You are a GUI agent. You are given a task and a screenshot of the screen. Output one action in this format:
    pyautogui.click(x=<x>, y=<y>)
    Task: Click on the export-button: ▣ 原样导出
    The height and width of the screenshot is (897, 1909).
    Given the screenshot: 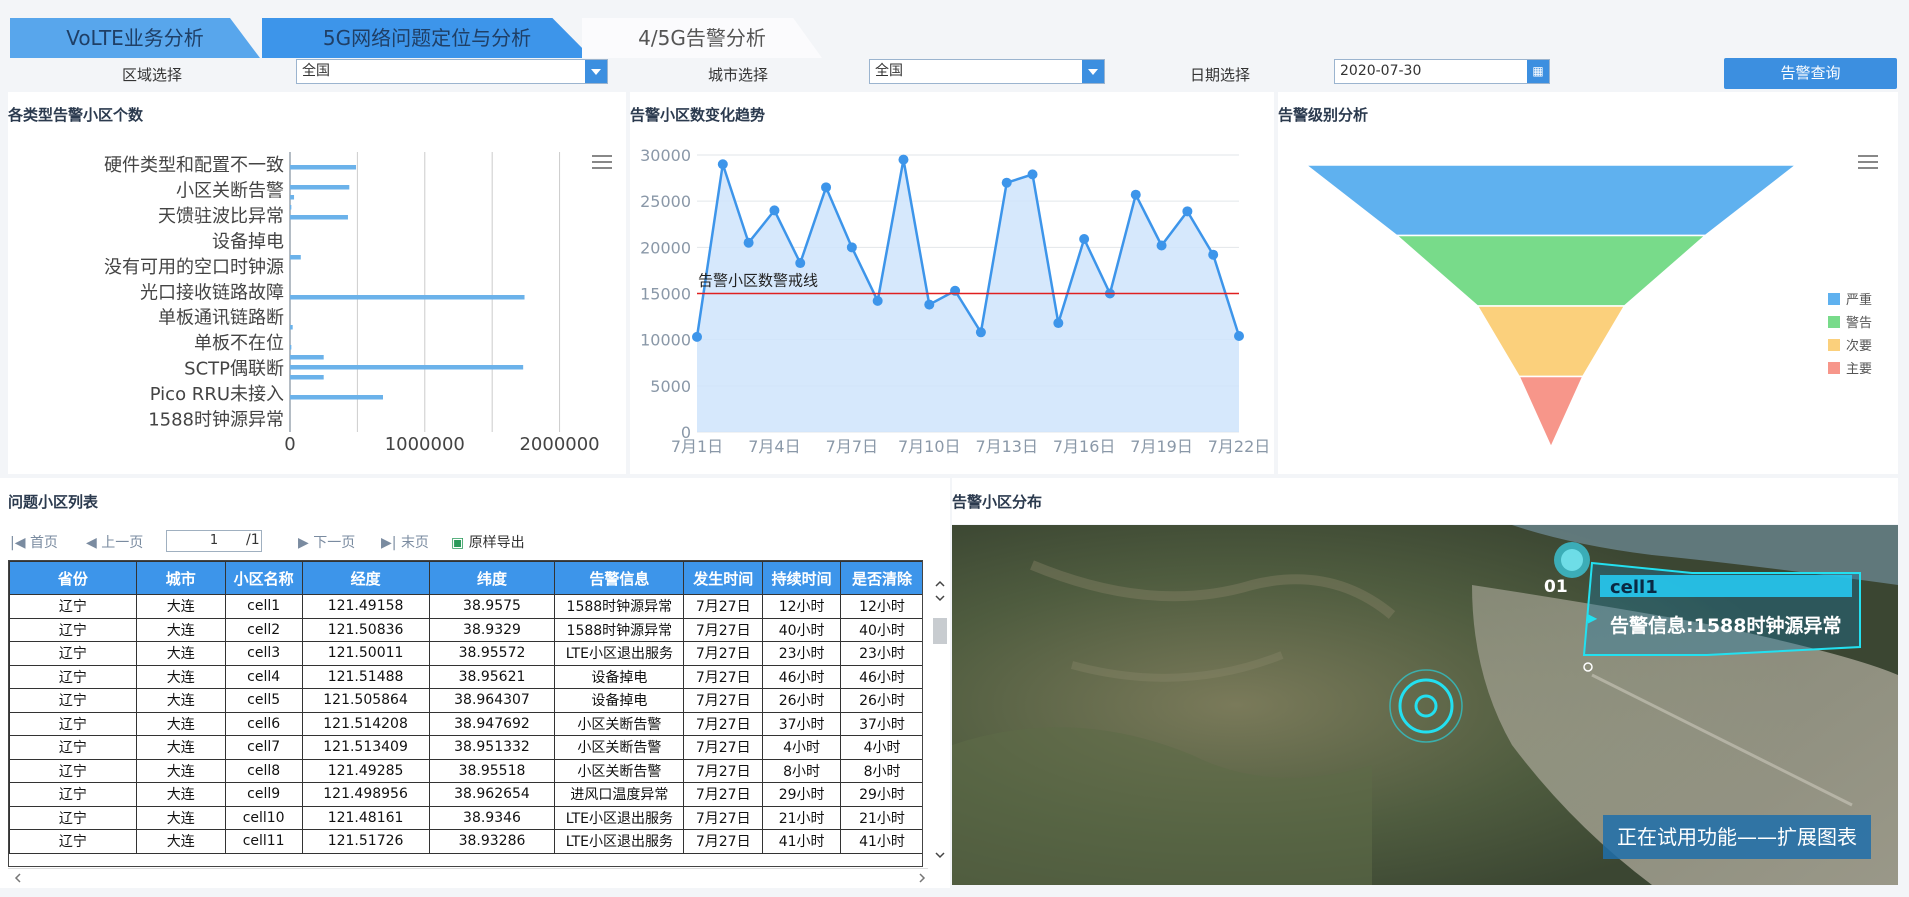 What is the action you would take?
    pyautogui.click(x=488, y=542)
    